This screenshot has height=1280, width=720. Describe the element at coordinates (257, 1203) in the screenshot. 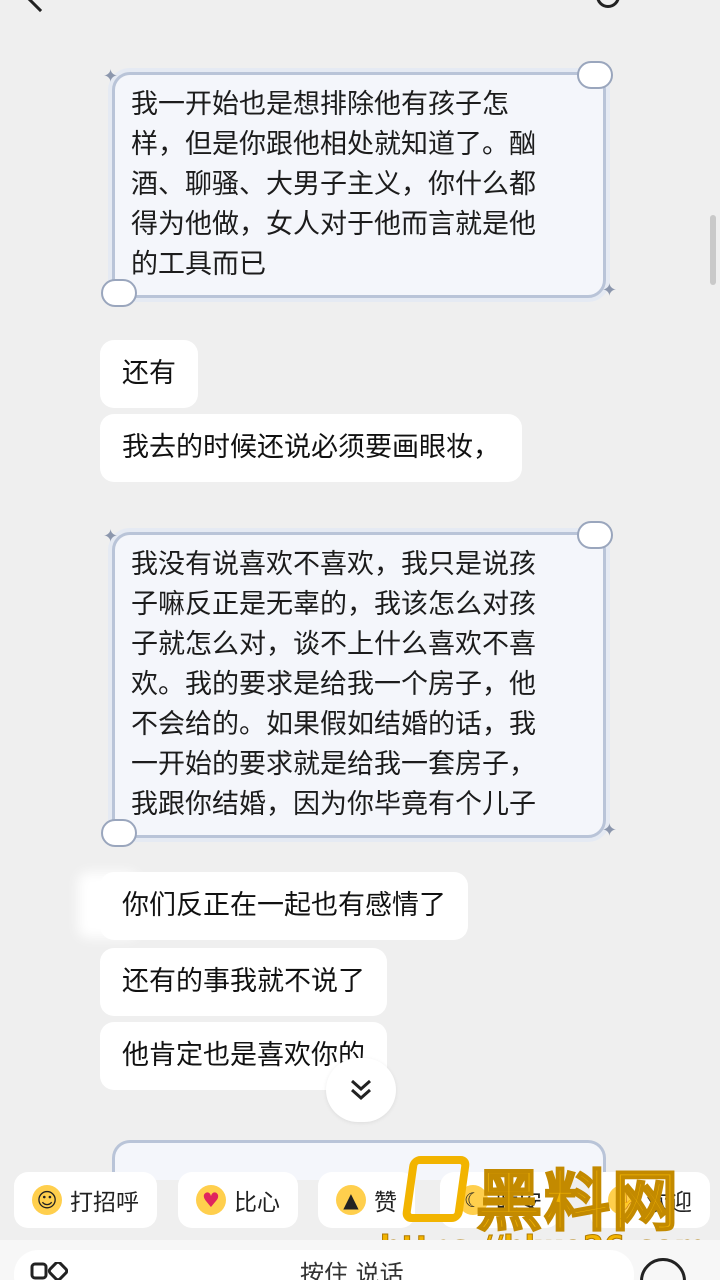

I see `chip-label: 比心` at that location.